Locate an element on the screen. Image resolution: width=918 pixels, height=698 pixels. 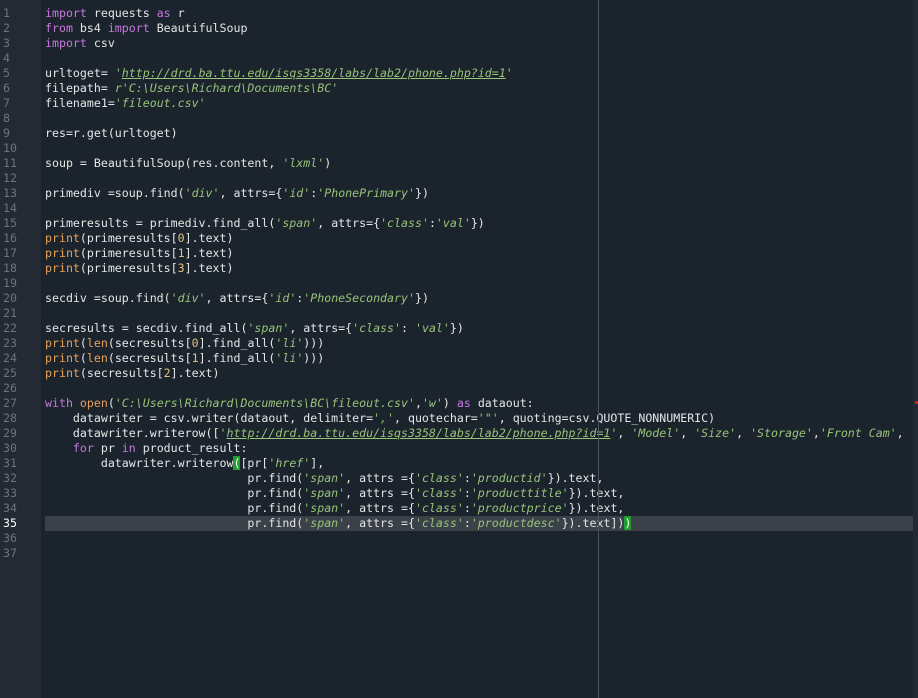
code-token: 1 is located at coordinates (181, 253).